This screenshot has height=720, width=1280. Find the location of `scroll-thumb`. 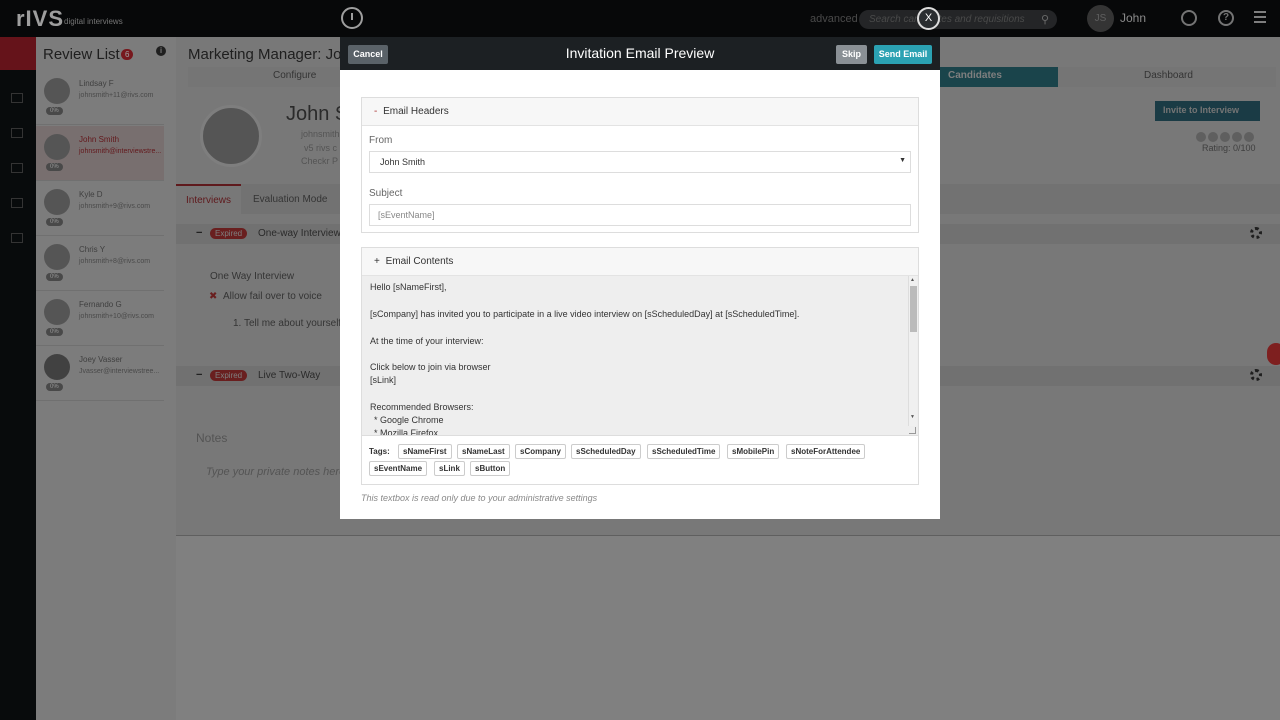

scroll-thumb is located at coordinates (913, 309).